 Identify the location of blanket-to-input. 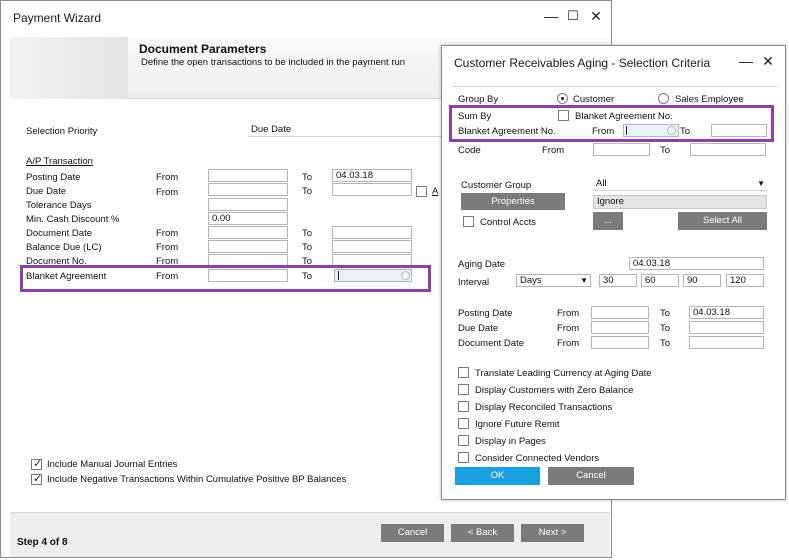
(739, 130).